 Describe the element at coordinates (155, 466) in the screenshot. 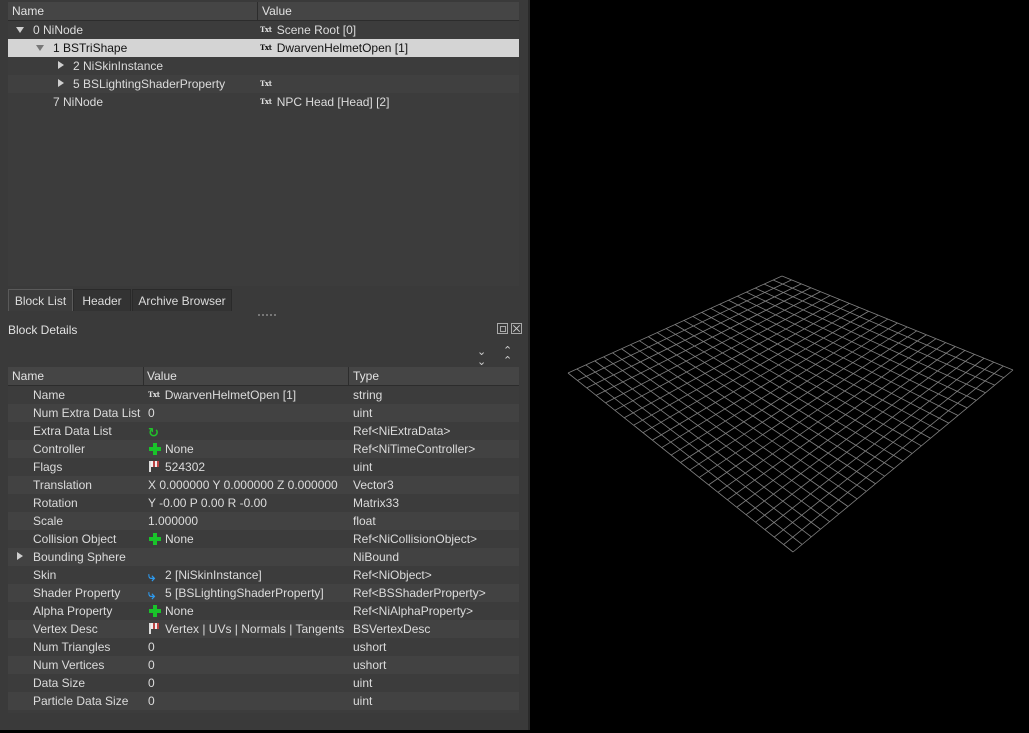

I see `flags-icon` at that location.